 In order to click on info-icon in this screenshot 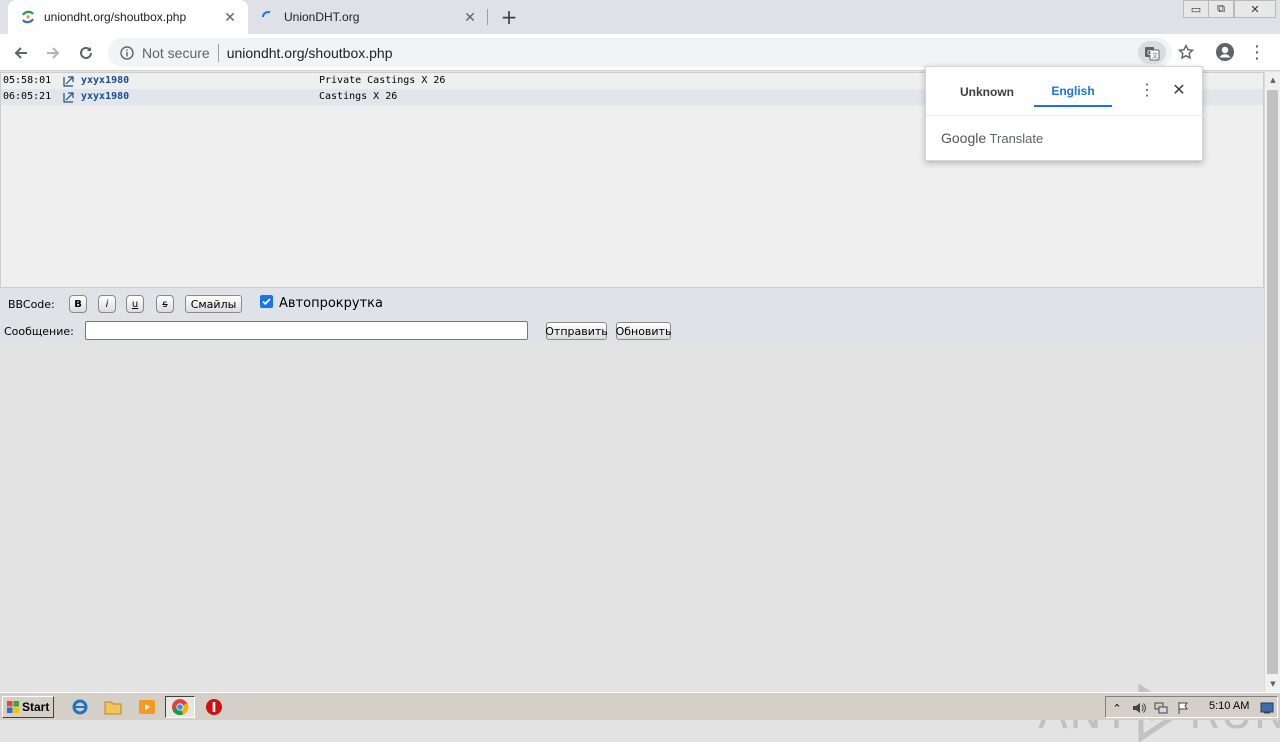, I will do `click(127, 53)`.